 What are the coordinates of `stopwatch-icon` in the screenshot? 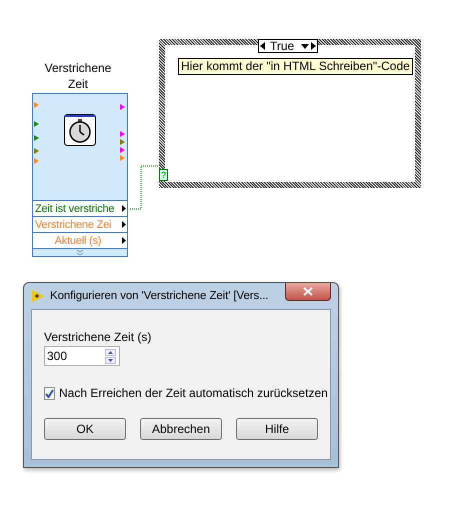 It's located at (80, 130).